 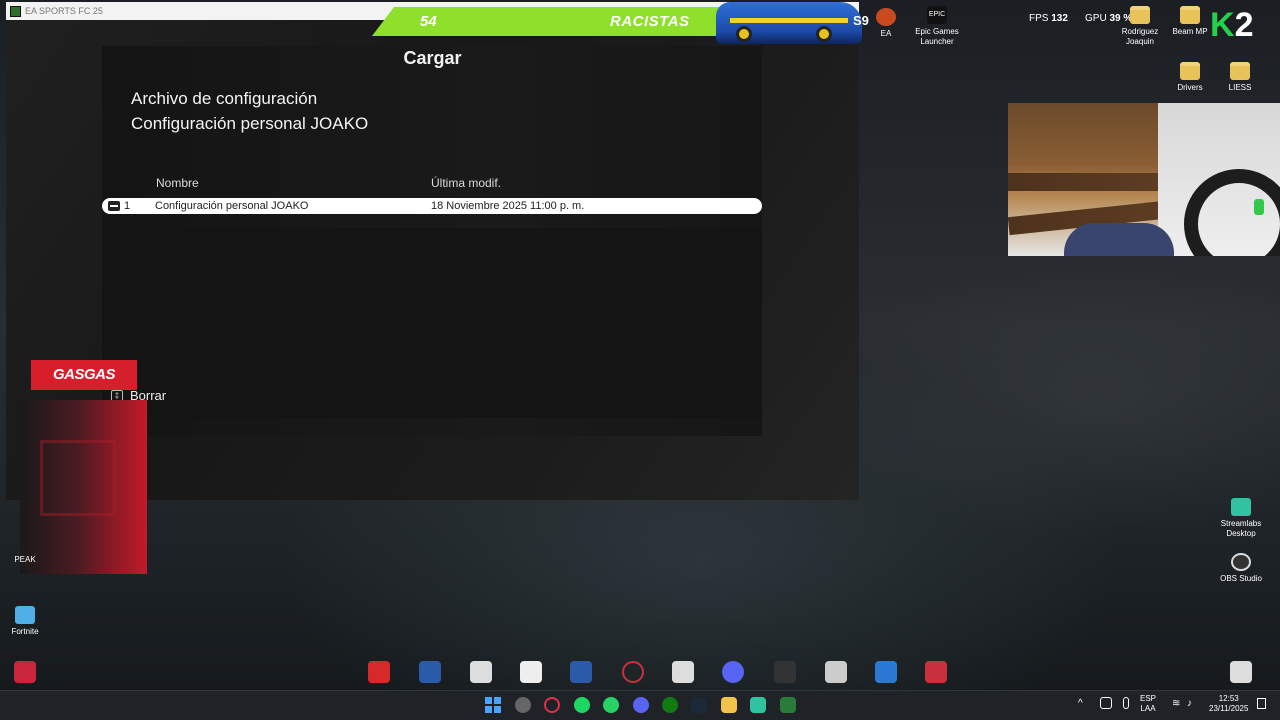 What do you see at coordinates (1189, 704) in the screenshot?
I see `volume-icon: ♪` at bounding box center [1189, 704].